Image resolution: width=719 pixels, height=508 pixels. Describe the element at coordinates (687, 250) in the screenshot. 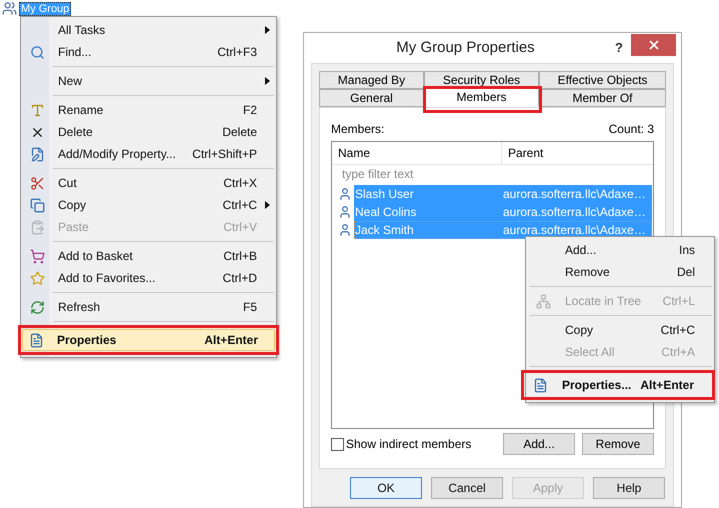

I see `shortcut-text: Ins` at that location.